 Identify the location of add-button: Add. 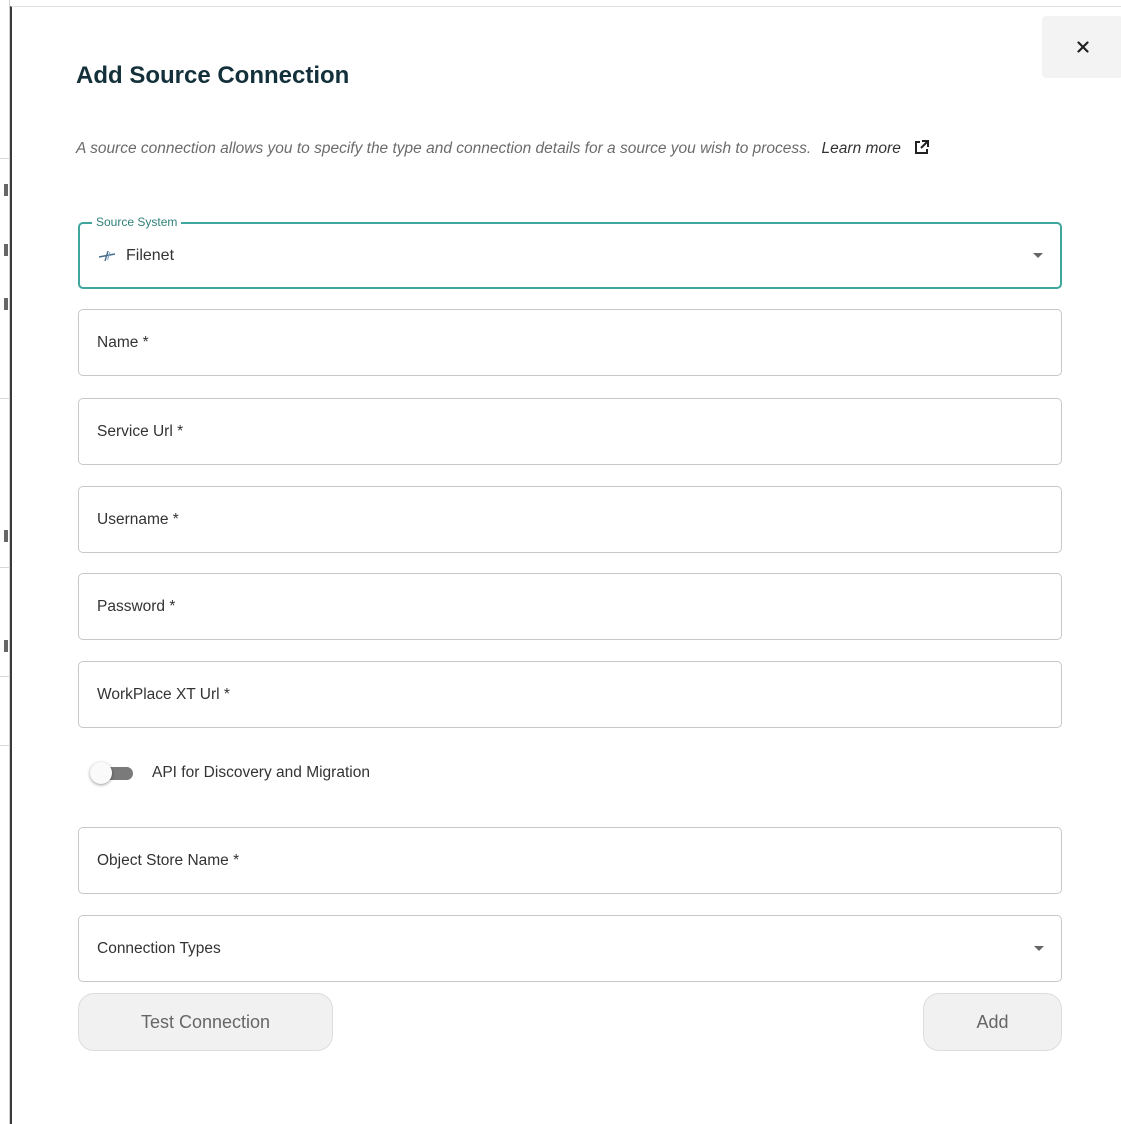
(992, 1022).